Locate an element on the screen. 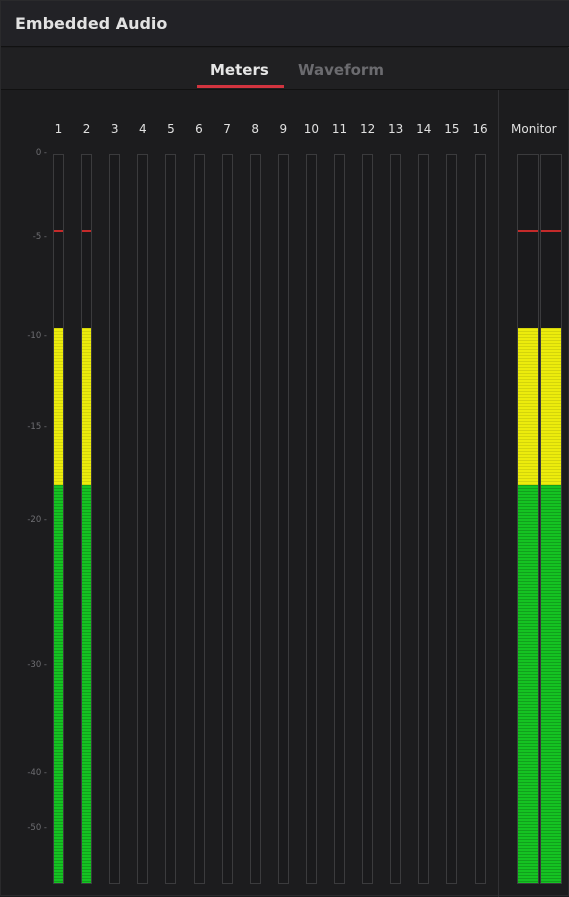 Image resolution: width=569 pixels, height=897 pixels. channel-number-11: 11 is located at coordinates (339, 129).